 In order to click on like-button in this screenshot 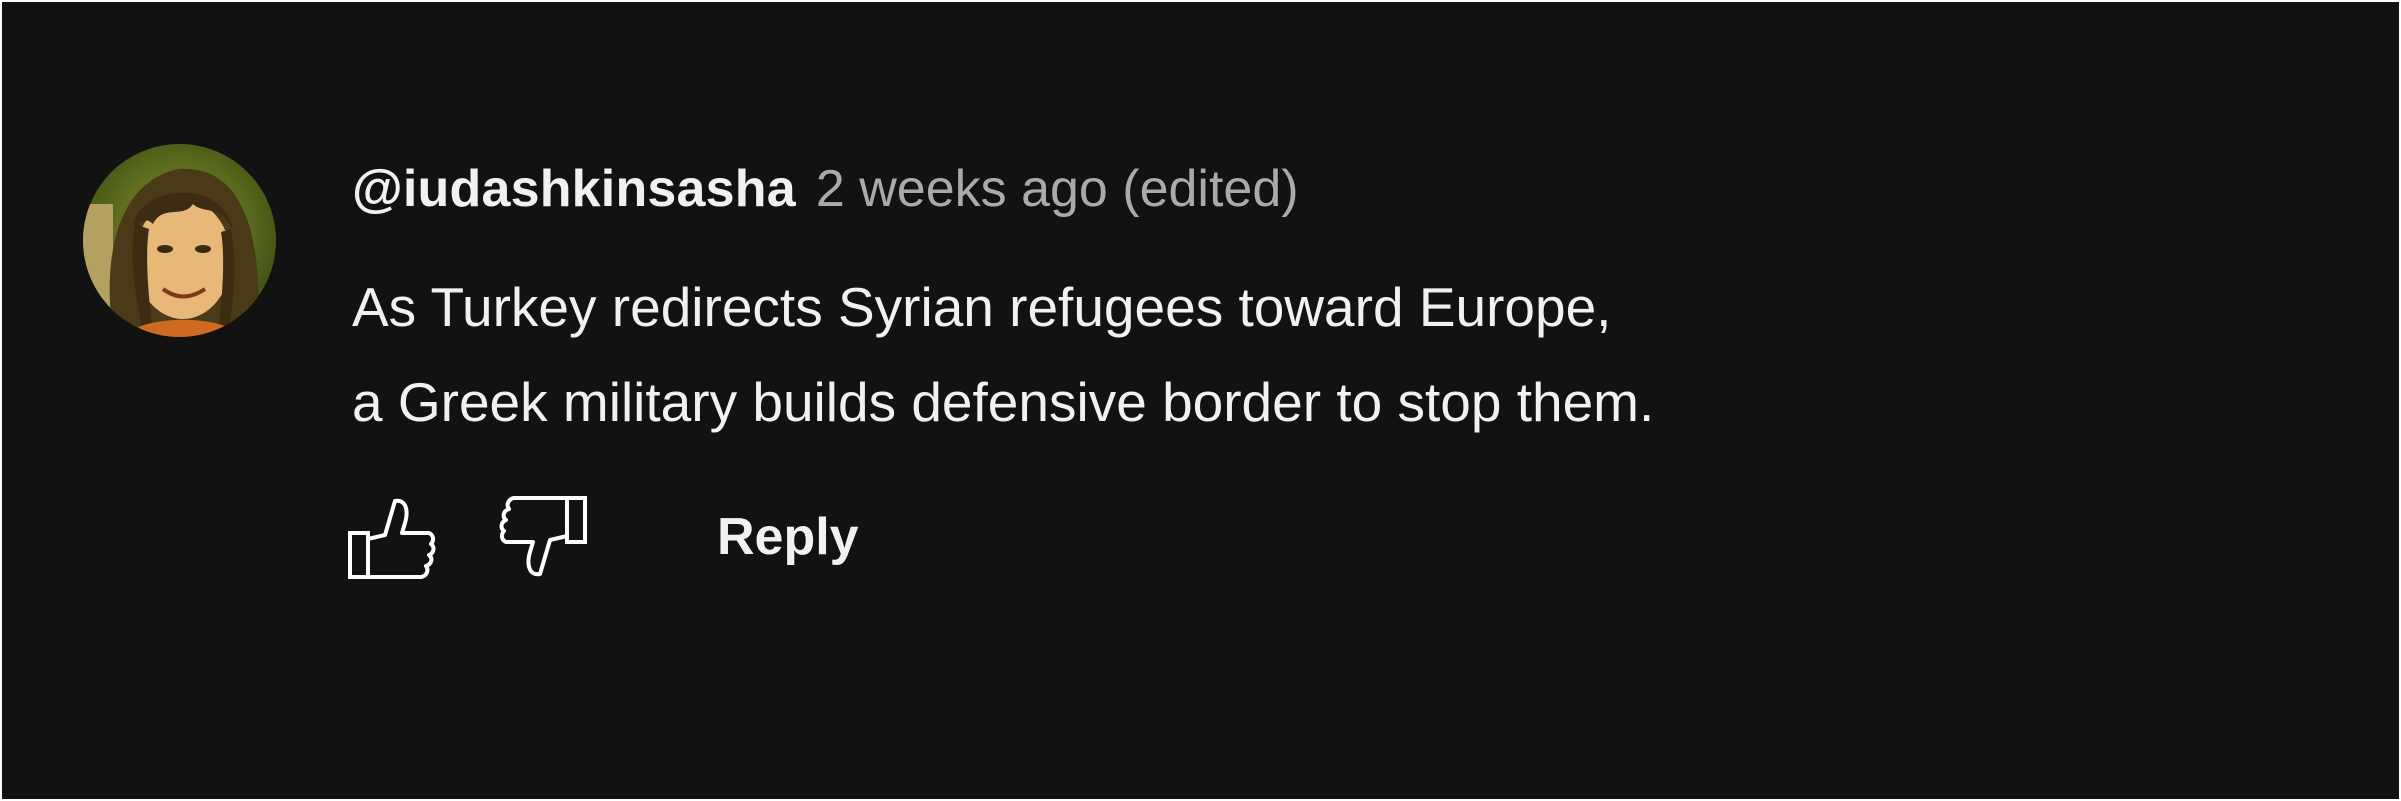, I will do `click(392, 537)`.